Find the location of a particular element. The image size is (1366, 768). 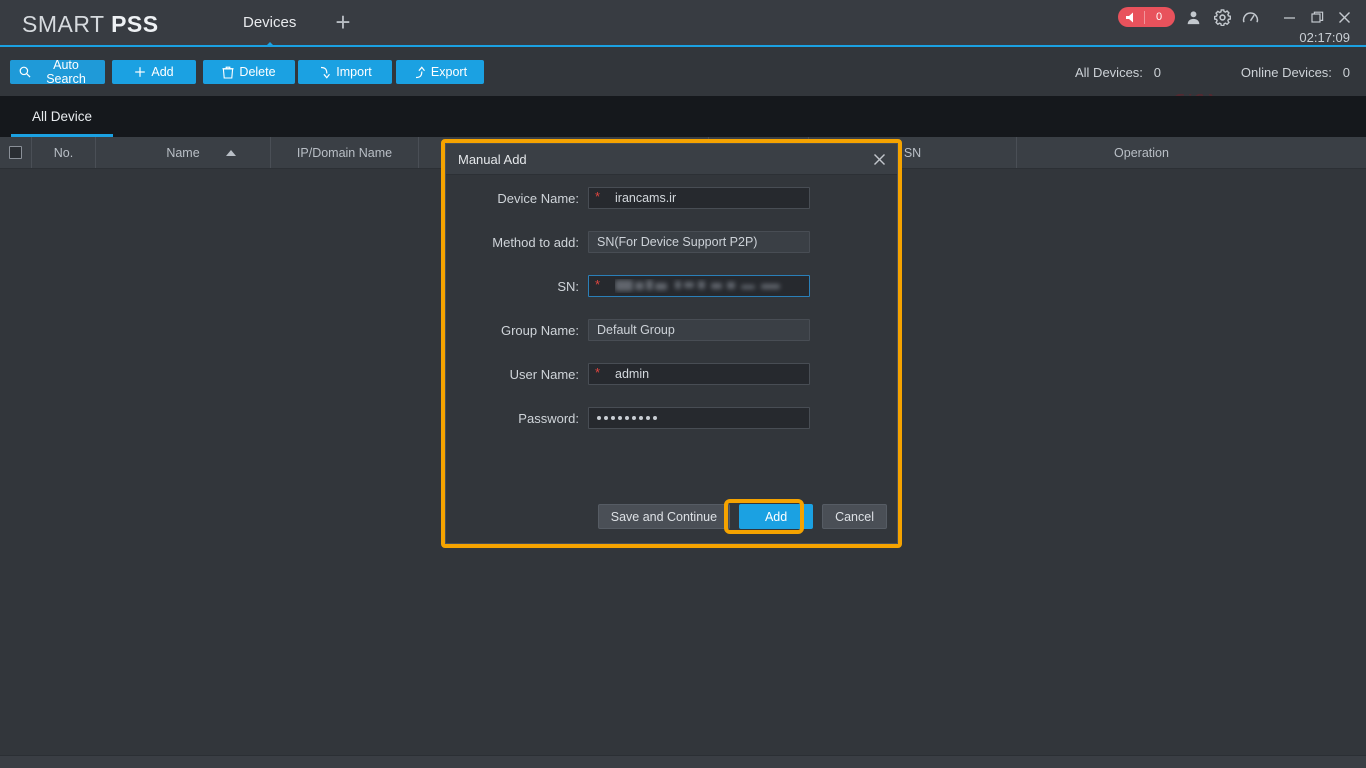

sn-input is located at coordinates (699, 286).